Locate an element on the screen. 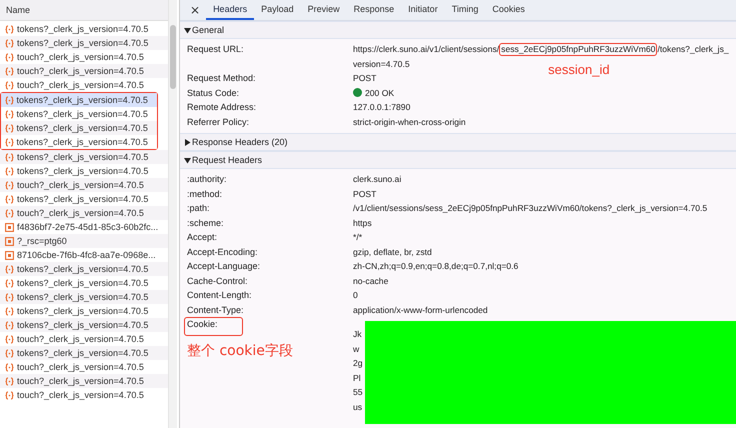  annotation-text: 整个 cookie字段 is located at coordinates (240, 351).